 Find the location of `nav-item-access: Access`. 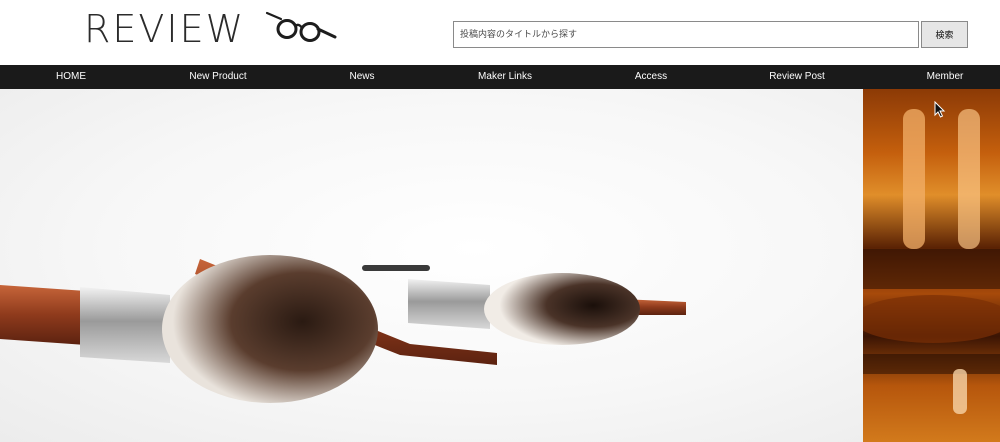

nav-item-access: Access is located at coordinates (651, 77).